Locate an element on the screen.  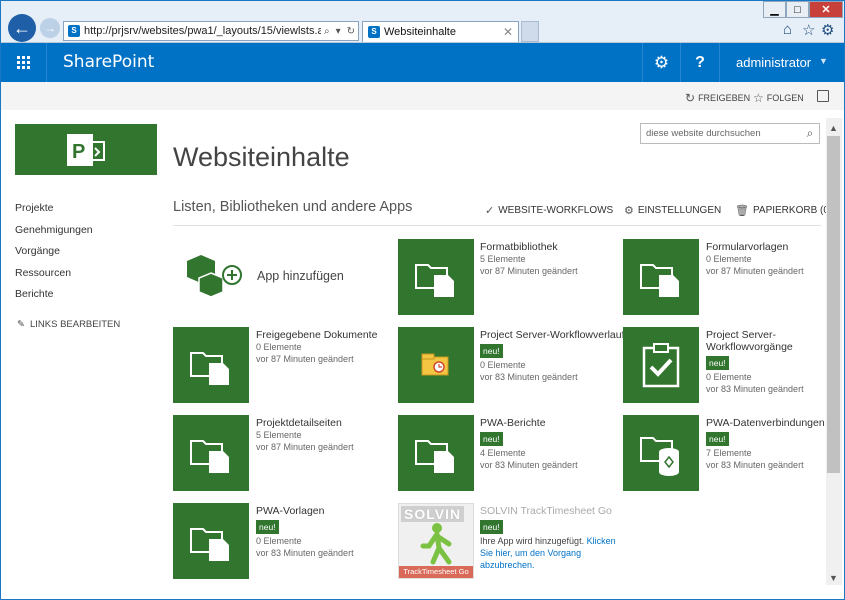
chevron-down-icon: ▼ is located at coordinates (823, 61).